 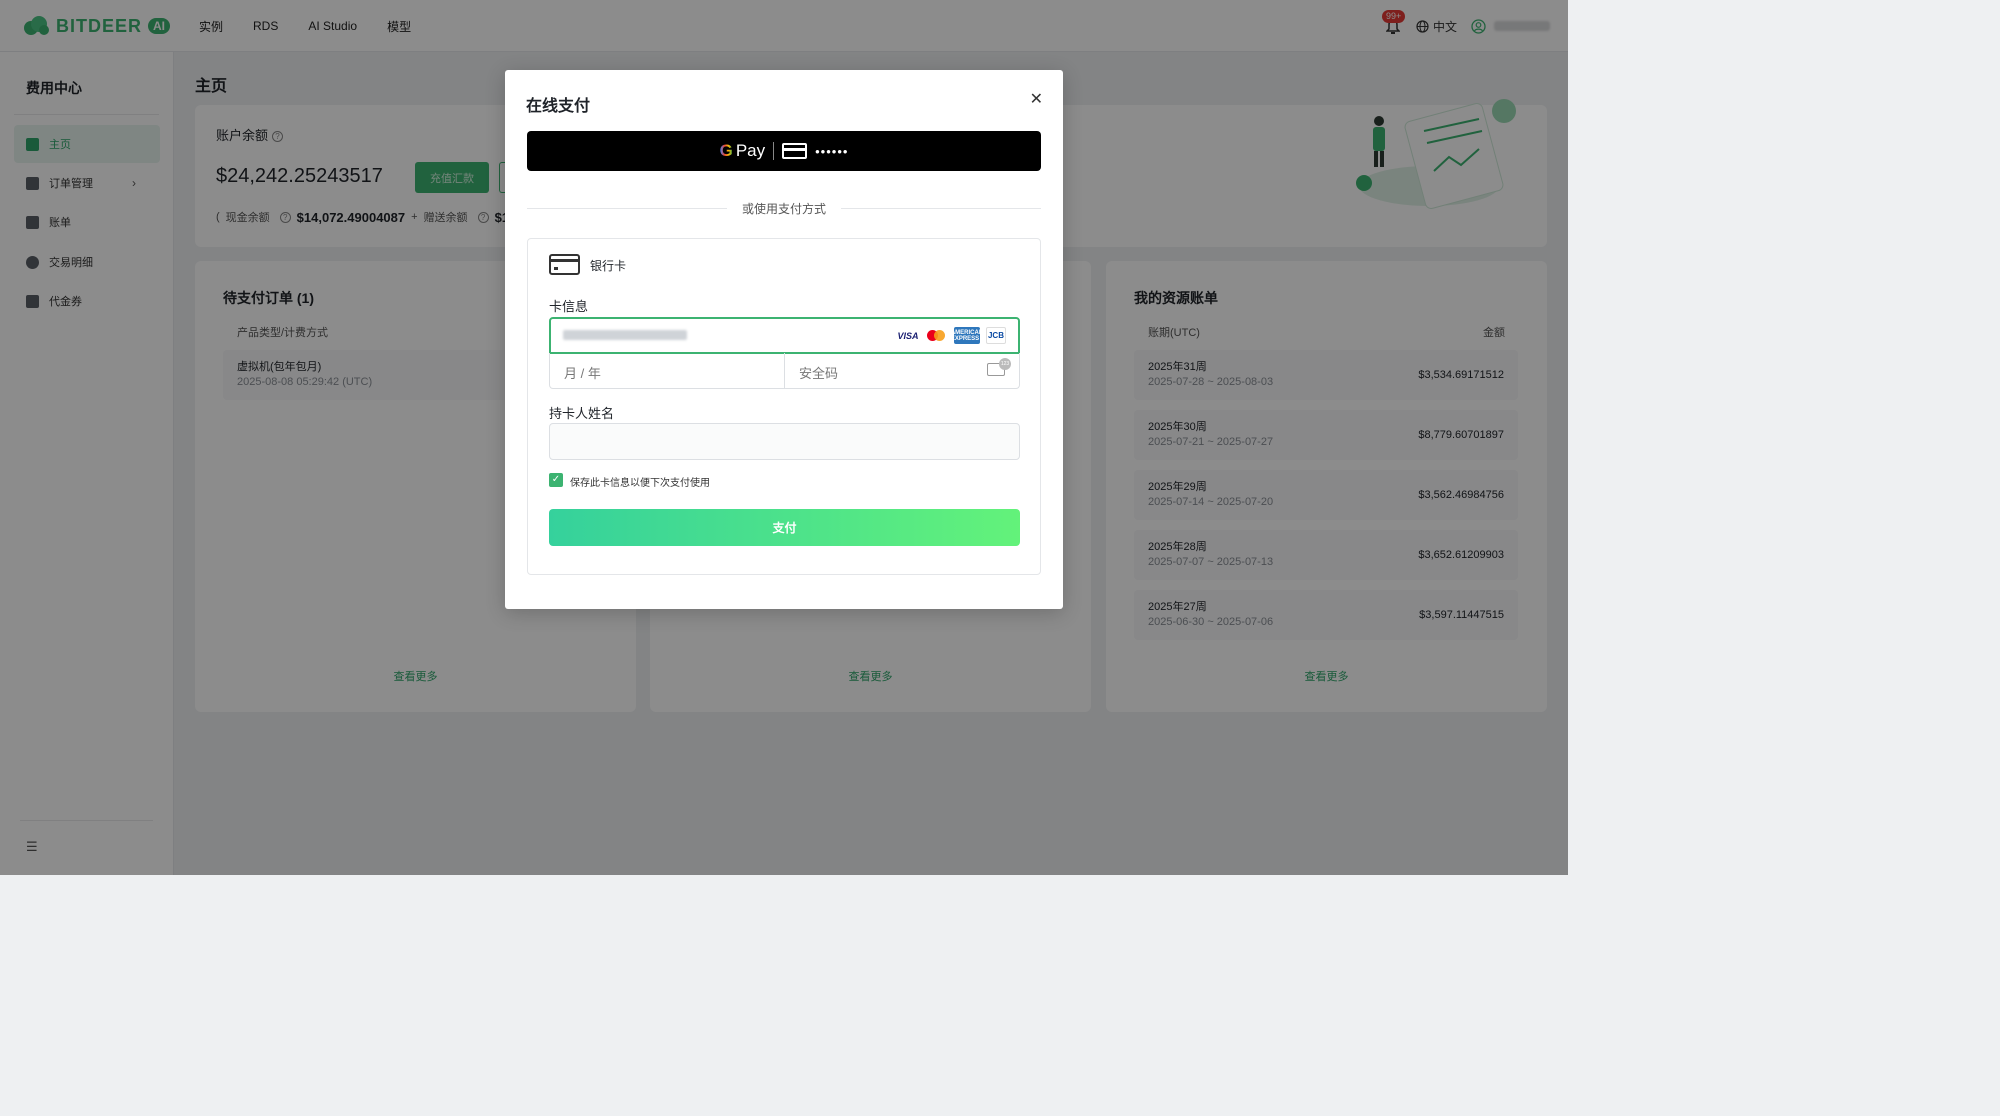 What do you see at coordinates (819, 373) in the screenshot?
I see `cvc-placeholder: 安全码` at bounding box center [819, 373].